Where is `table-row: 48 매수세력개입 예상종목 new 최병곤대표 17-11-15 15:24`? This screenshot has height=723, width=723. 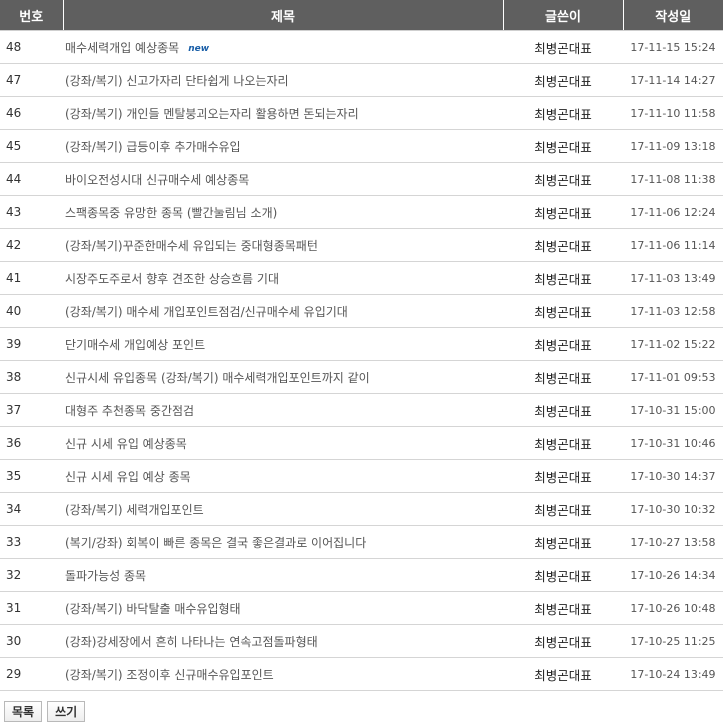
table-row: 48 매수세력개입 예상종목 new 최병곤대표 17-11-15 15:24 is located at coordinates (361, 47).